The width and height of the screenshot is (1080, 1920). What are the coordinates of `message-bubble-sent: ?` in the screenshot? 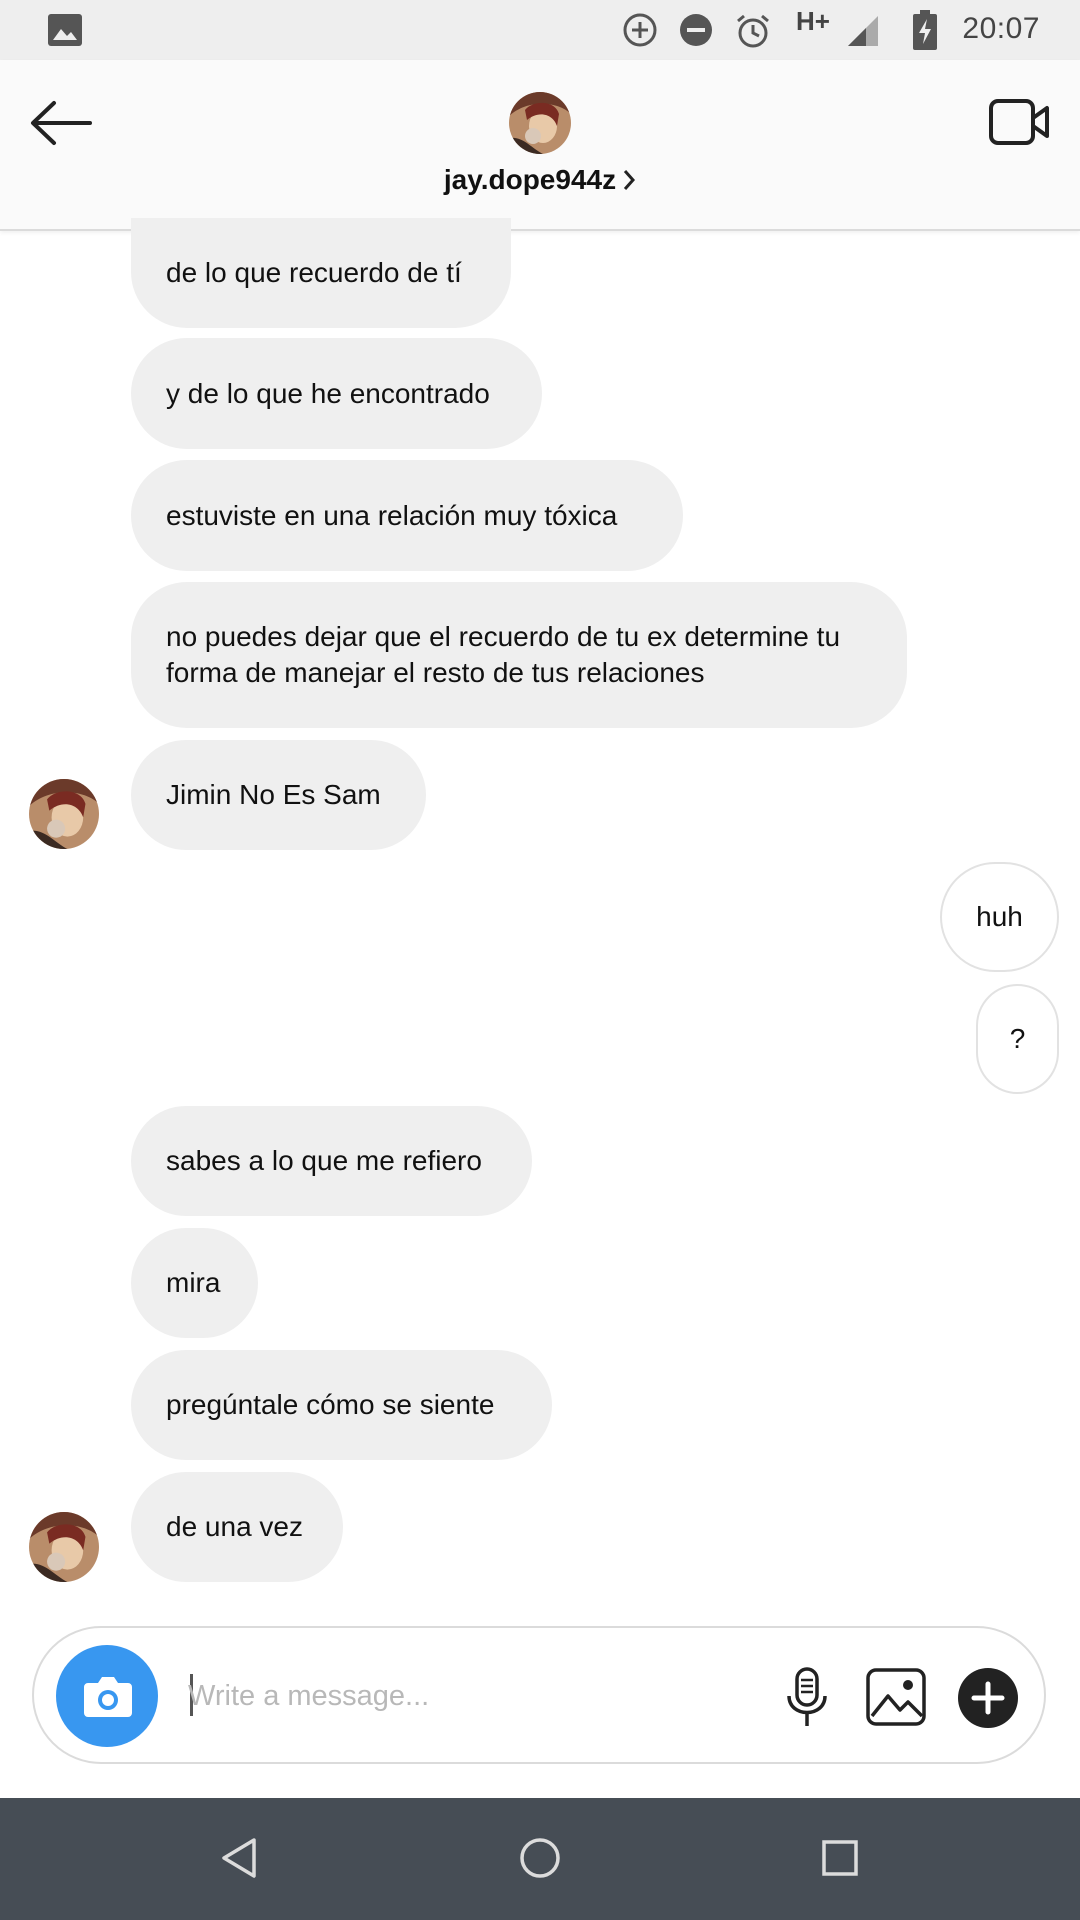 It's located at (1017, 1039).